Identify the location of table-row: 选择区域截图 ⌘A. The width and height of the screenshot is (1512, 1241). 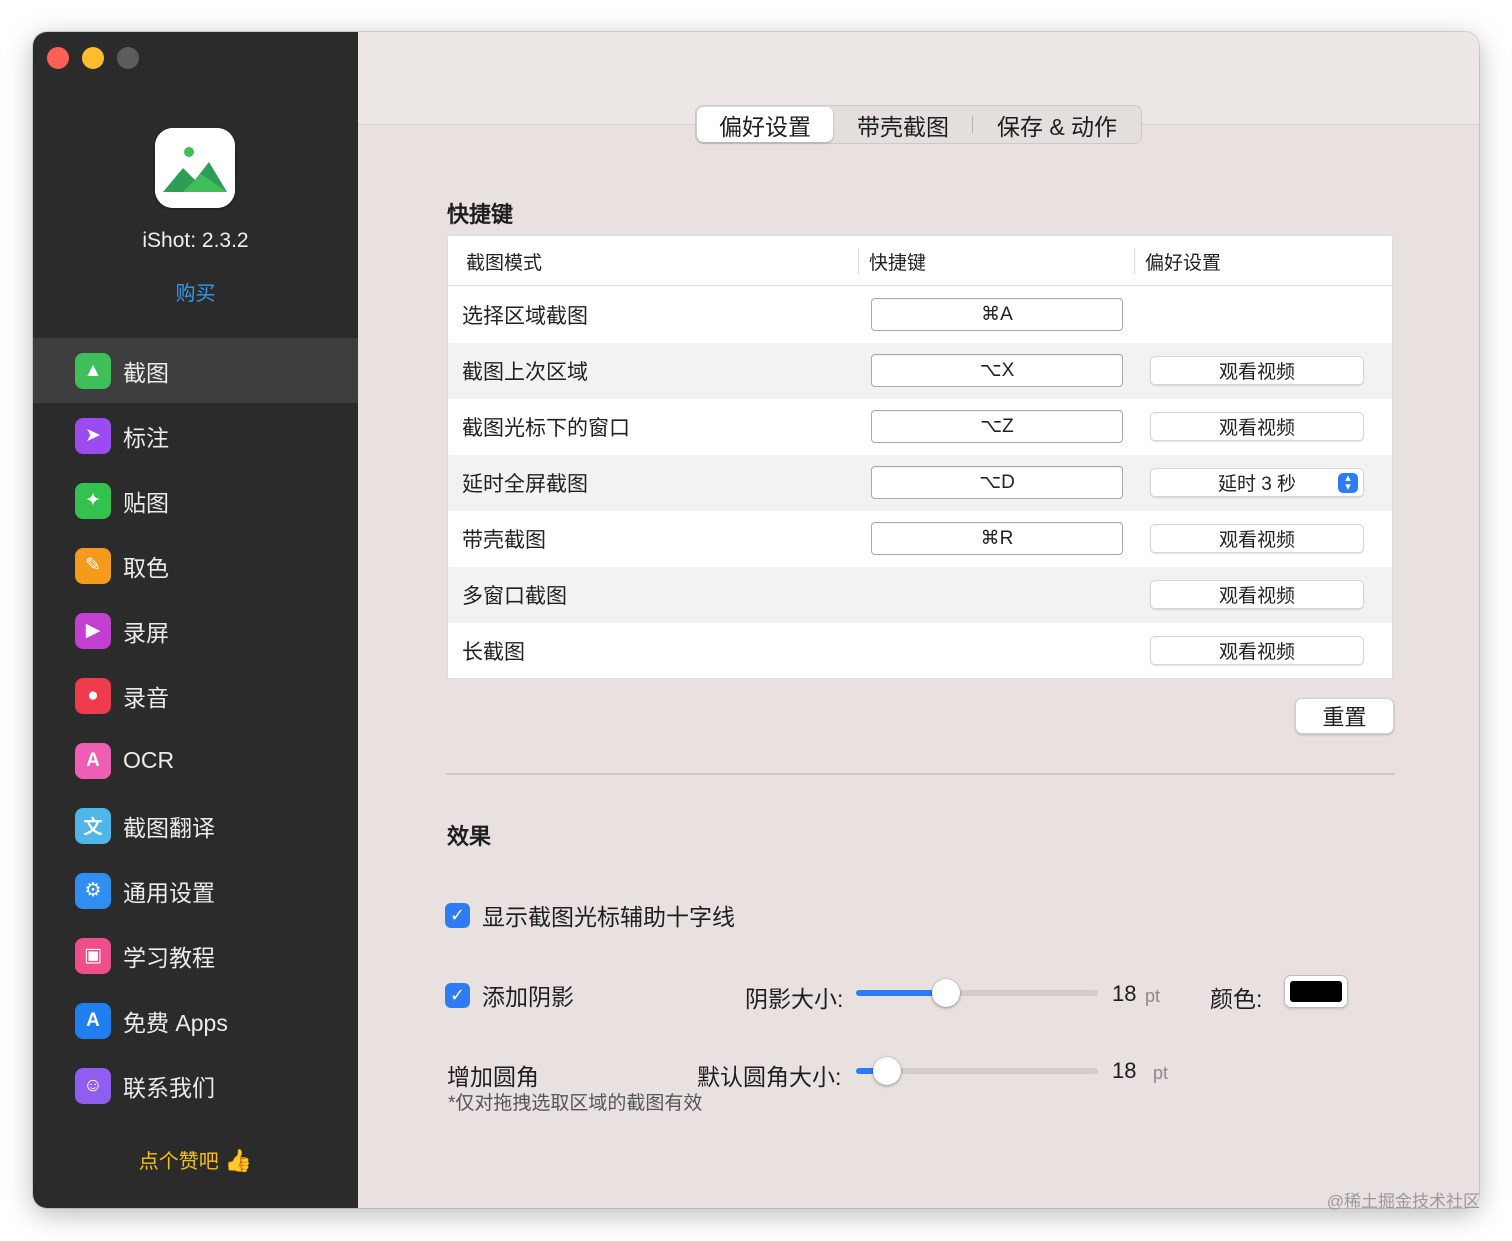
(920, 315).